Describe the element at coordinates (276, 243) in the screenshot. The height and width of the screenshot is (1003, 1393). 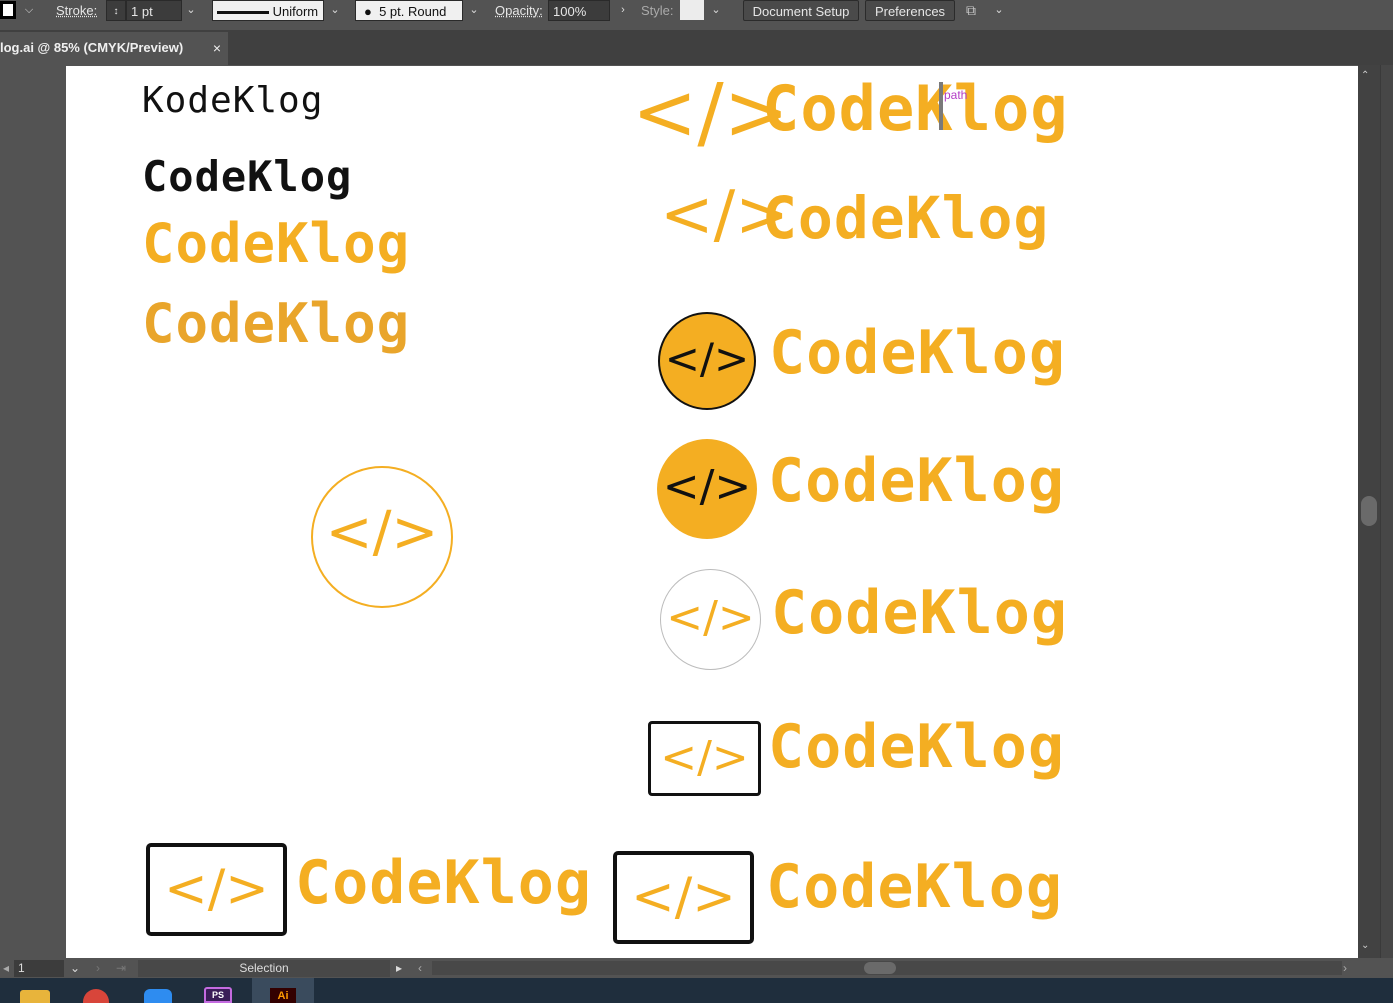
I see `logo-codeklog-orange: CodeKlog` at that location.